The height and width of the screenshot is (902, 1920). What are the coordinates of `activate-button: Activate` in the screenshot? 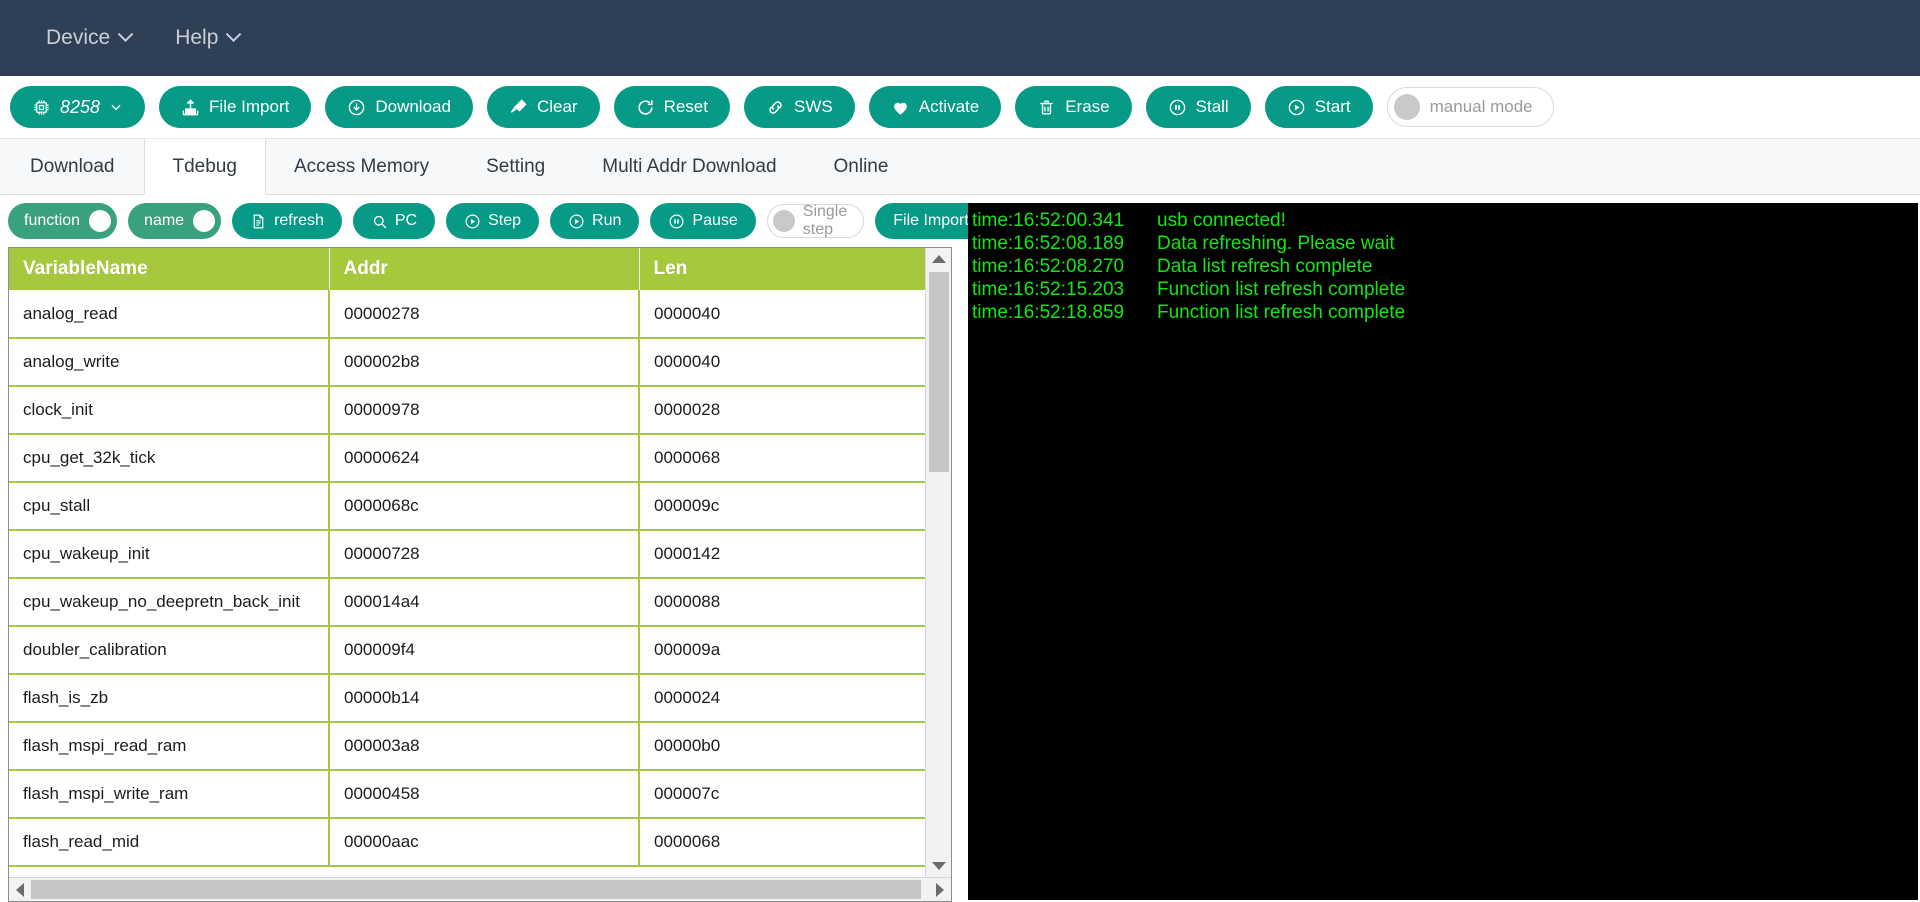 It's located at (935, 107).